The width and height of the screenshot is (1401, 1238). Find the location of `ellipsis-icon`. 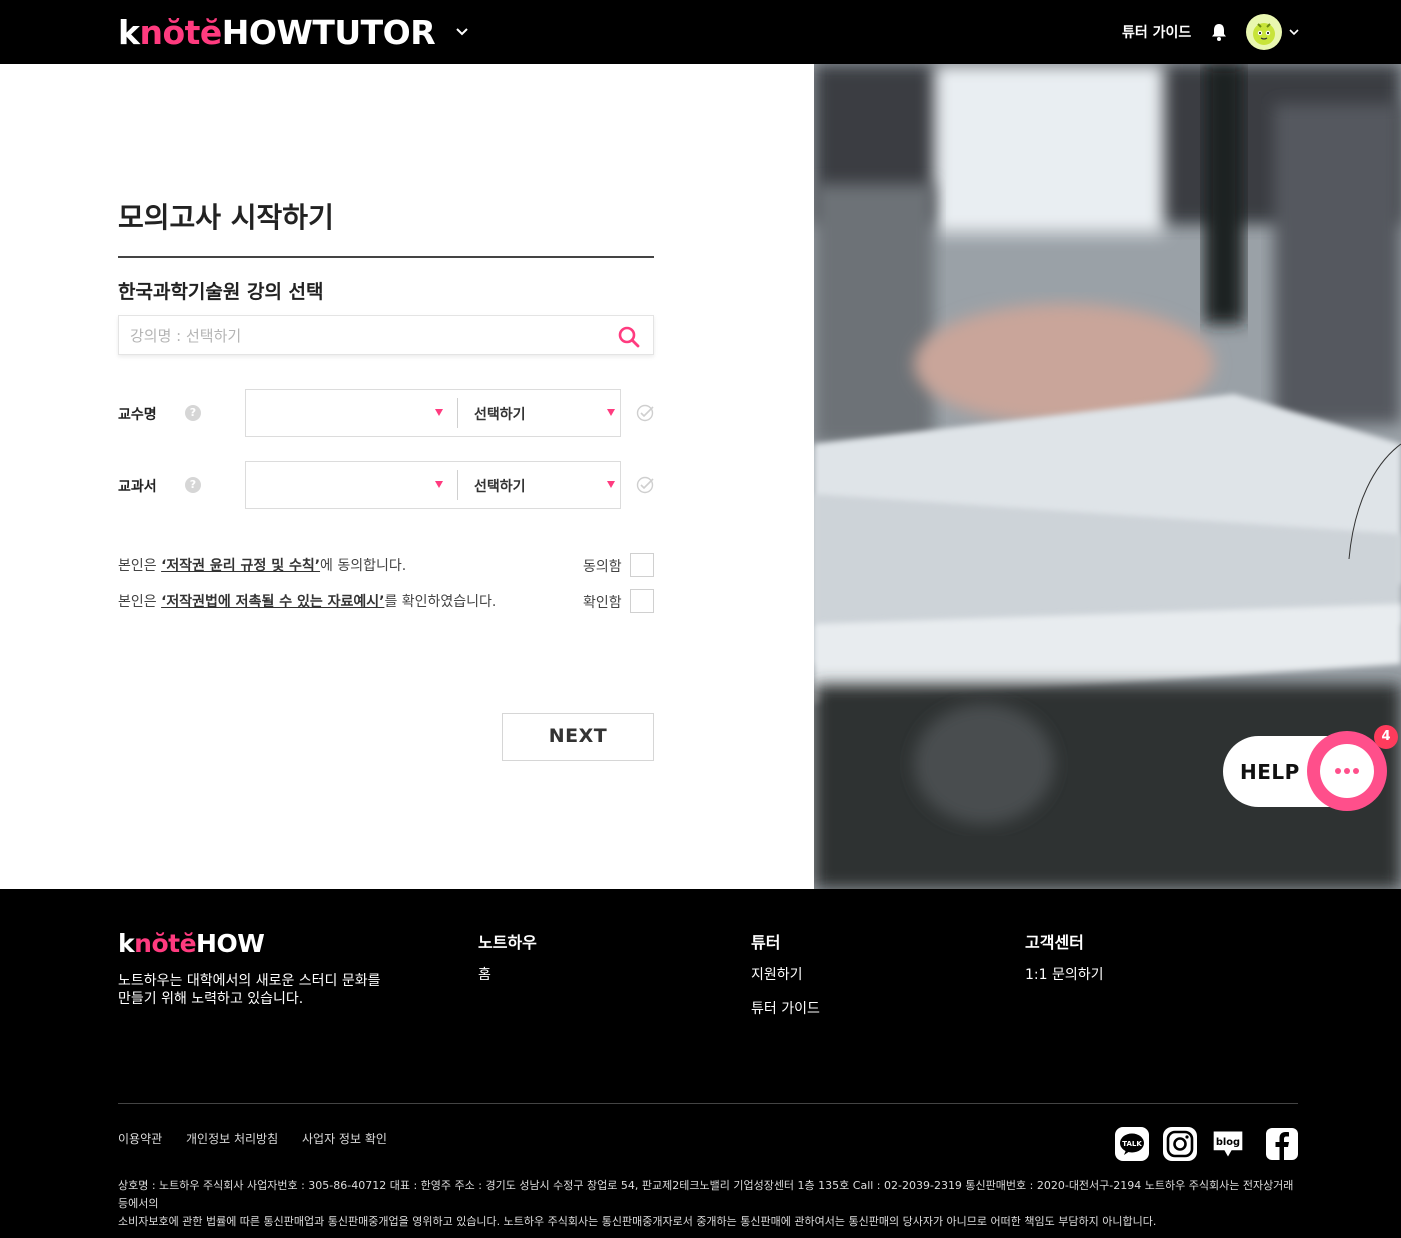

ellipsis-icon is located at coordinates (1347, 771).